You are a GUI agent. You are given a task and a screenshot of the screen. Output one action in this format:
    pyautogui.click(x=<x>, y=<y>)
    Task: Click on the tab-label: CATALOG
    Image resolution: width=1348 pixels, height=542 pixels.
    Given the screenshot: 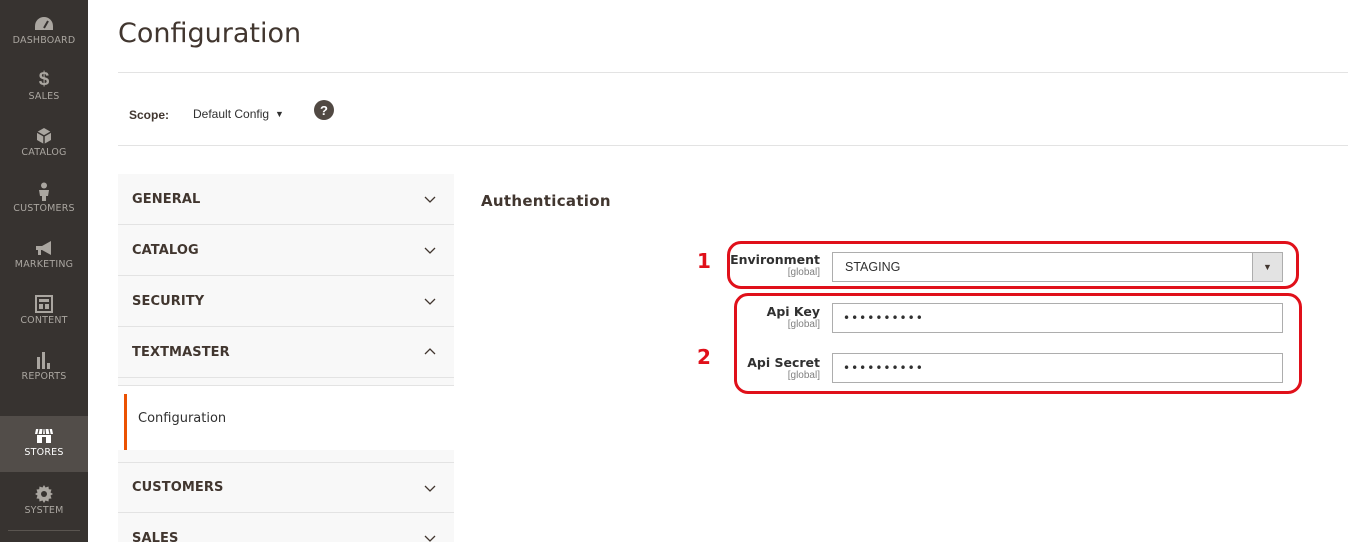 What is the action you would take?
    pyautogui.click(x=165, y=250)
    